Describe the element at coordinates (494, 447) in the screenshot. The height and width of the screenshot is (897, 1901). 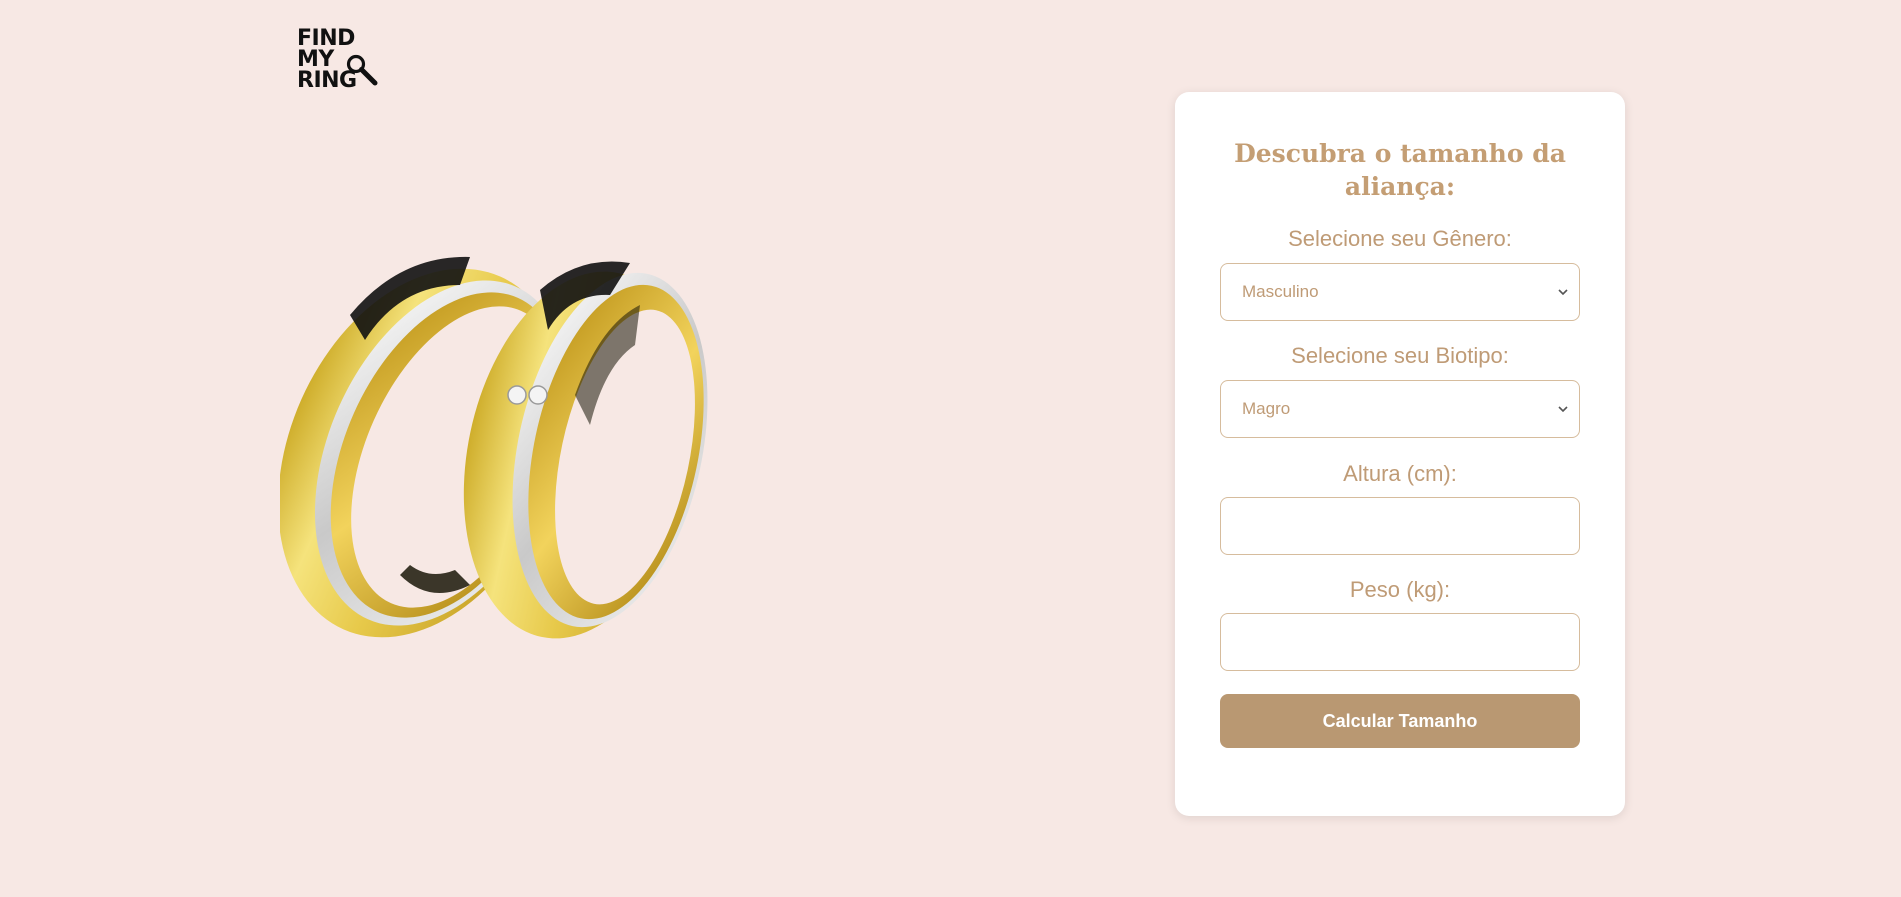
I see `wedding-rings-image` at that location.